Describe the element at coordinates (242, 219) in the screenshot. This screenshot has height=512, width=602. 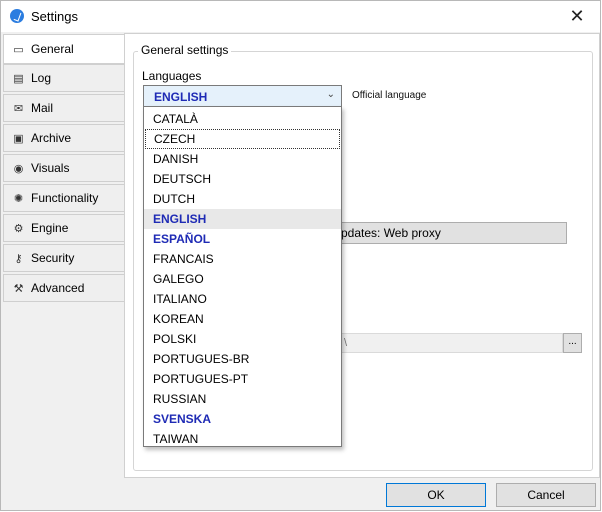
I see `language-option: ENGLISH` at that location.